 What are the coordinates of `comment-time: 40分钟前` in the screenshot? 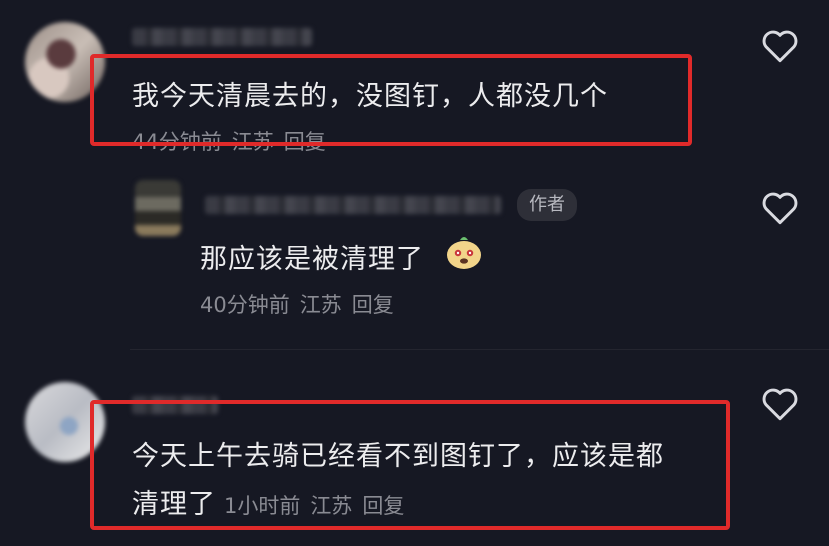 It's located at (245, 305).